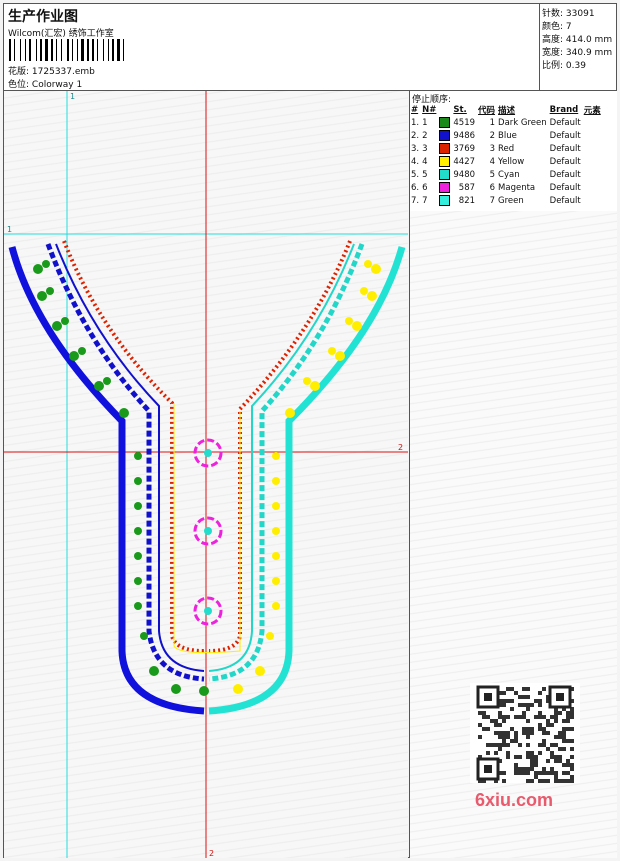 Image resolution: width=620 pixels, height=861 pixels. I want to click on red-dots-right, so click(280, 446).